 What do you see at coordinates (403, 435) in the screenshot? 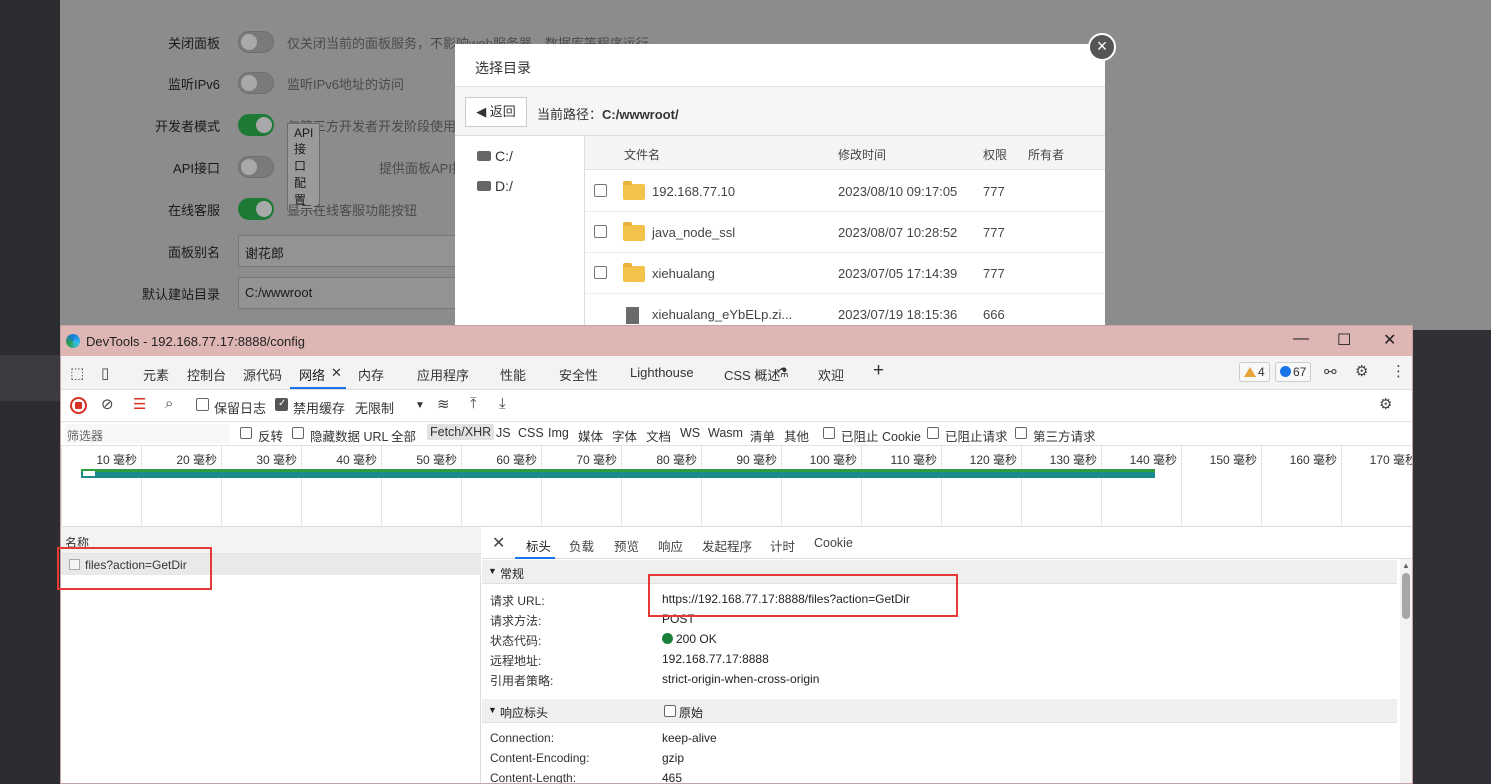
I see `filter-type-all: 全部` at bounding box center [403, 435].